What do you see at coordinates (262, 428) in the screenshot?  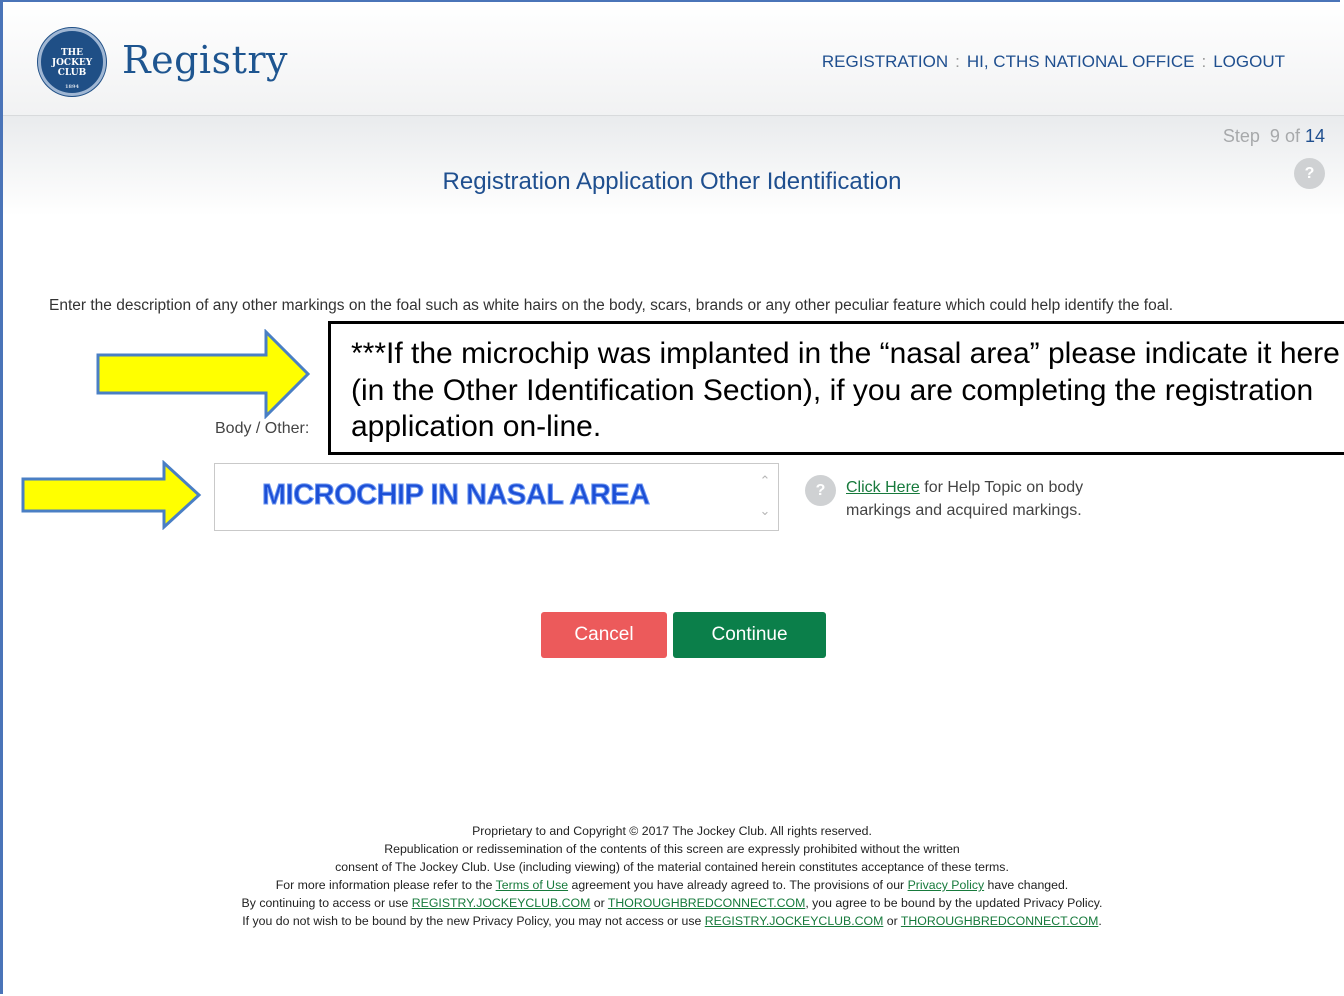 I see `body-other-label: Body / Other:` at bounding box center [262, 428].